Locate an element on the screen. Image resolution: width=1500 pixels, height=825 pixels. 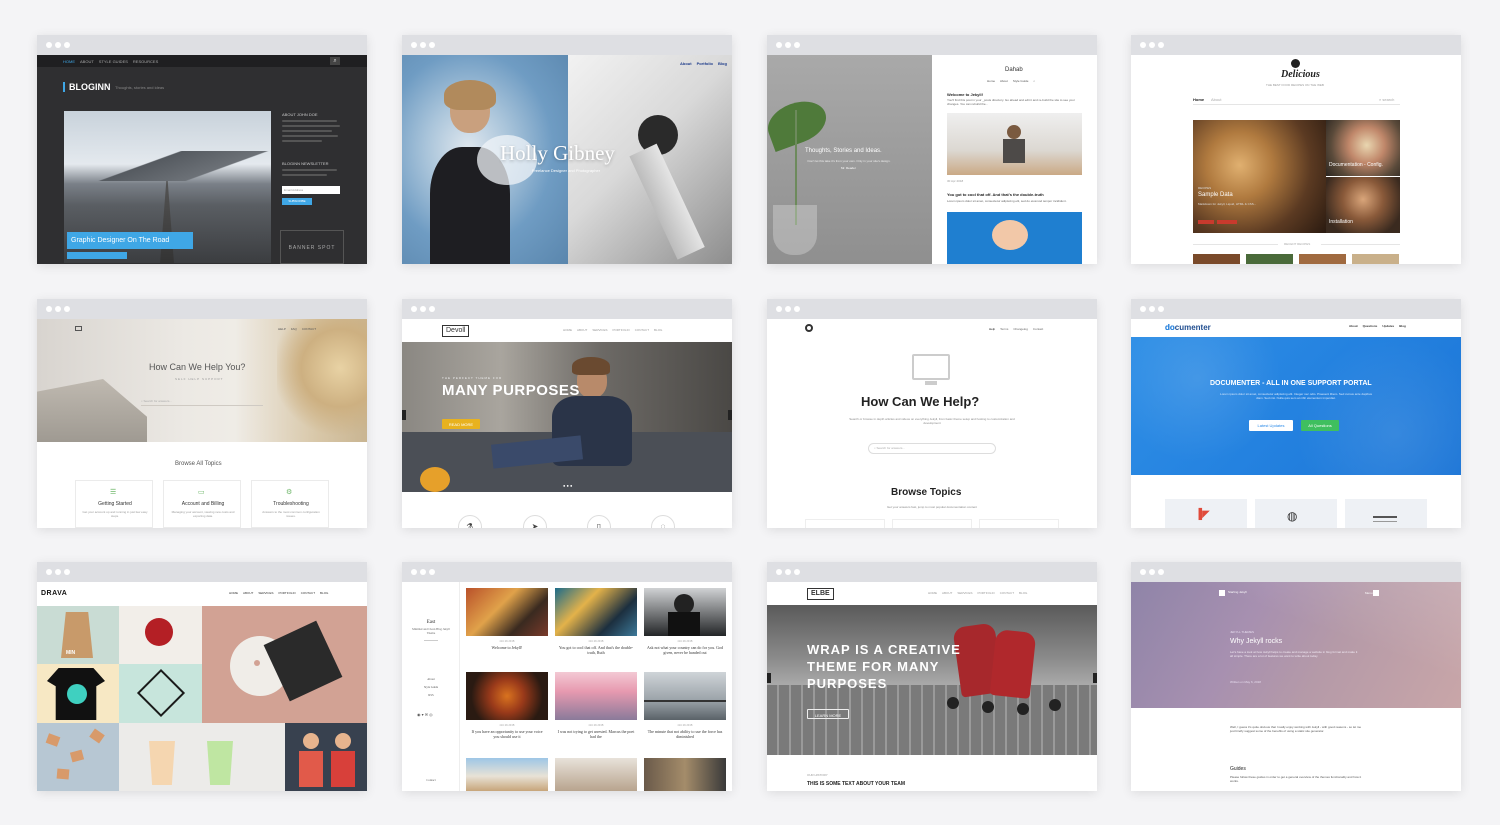
brand: Devoll is located at coordinates (456, 331).